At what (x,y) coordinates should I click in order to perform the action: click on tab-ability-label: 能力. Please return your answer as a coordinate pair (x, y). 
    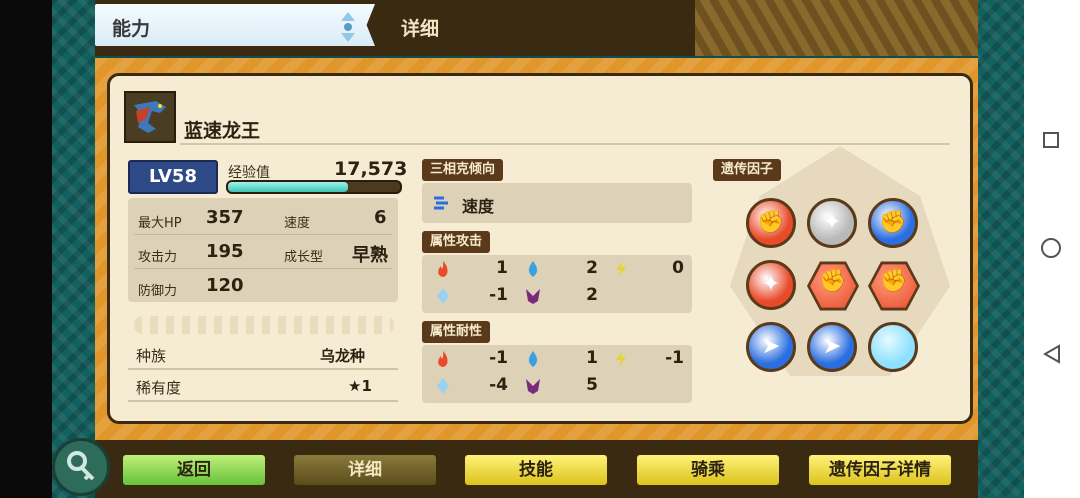
    Looking at the image, I should click on (131, 29).